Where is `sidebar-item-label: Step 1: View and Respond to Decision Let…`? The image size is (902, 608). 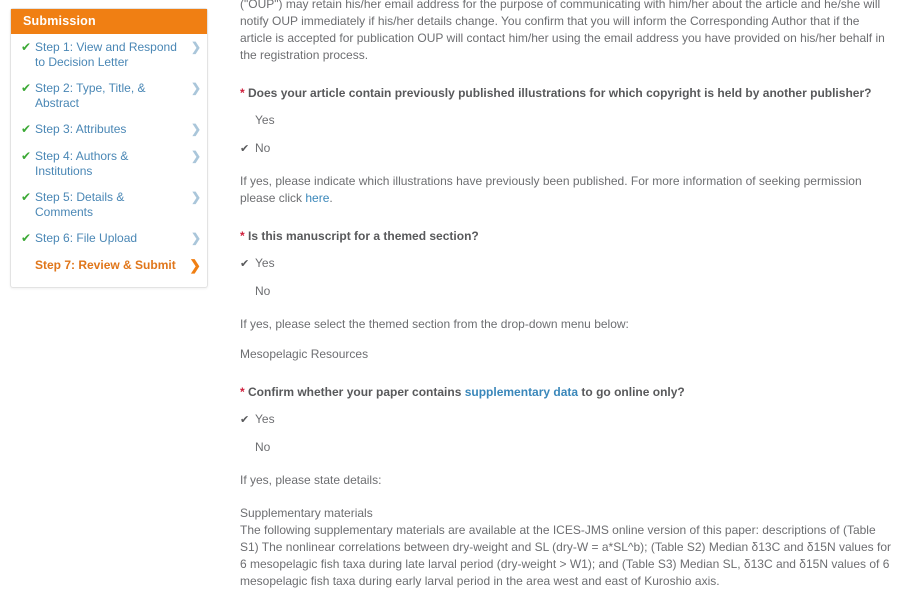
sidebar-item-label: Step 1: View and Respond to Decision Let… is located at coordinates (106, 54).